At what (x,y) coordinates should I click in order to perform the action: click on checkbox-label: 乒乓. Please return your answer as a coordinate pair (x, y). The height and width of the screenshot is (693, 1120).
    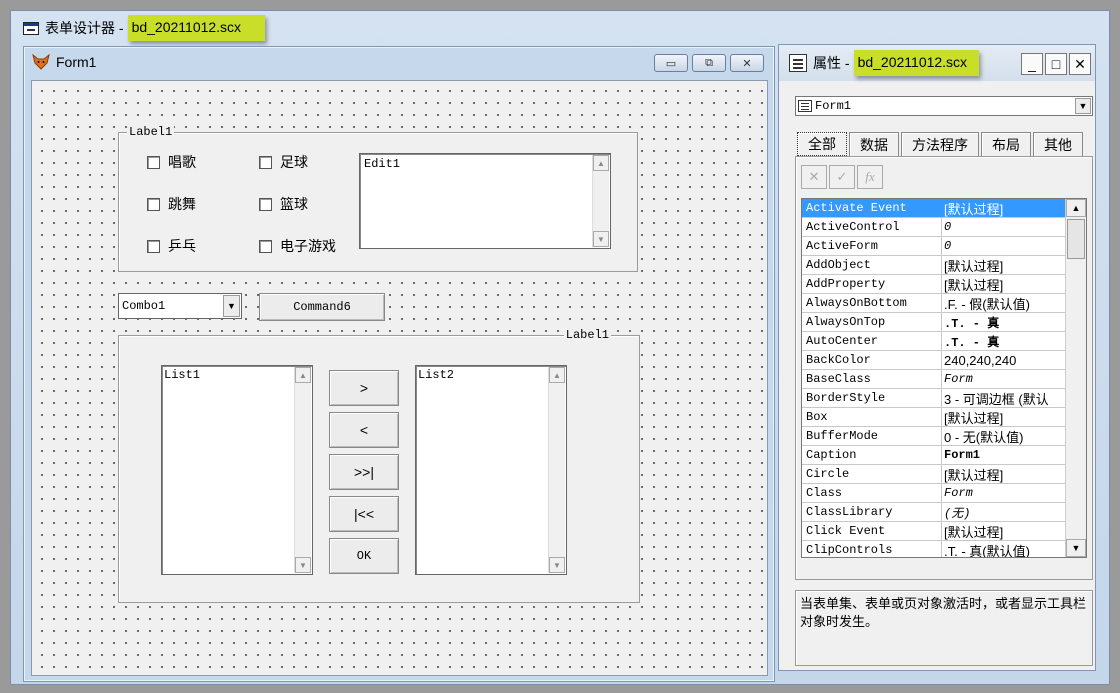
    Looking at the image, I should click on (182, 246).